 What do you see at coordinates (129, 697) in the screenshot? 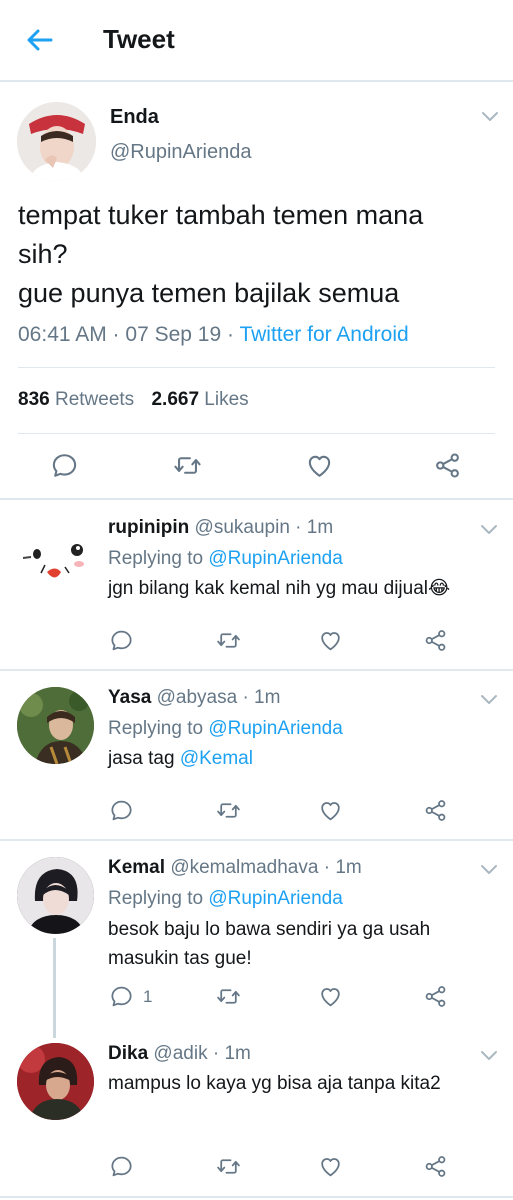
I see `reply-author-name: Yasa` at bounding box center [129, 697].